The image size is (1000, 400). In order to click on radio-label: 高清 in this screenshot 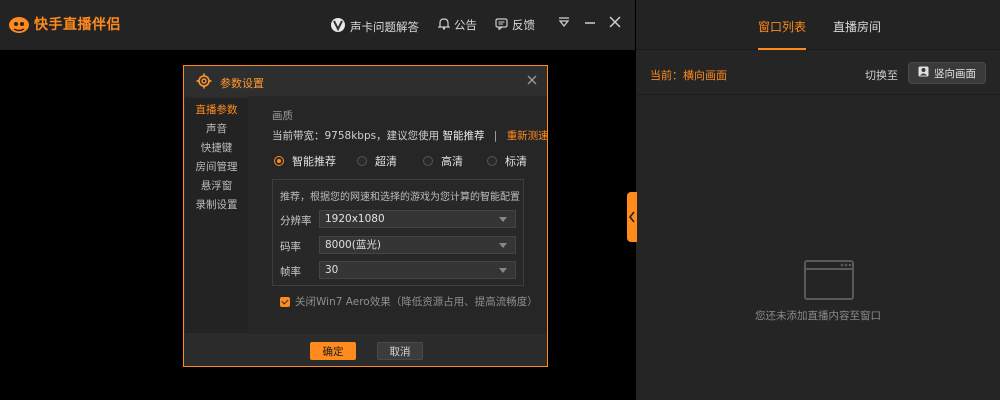, I will do `click(452, 161)`.